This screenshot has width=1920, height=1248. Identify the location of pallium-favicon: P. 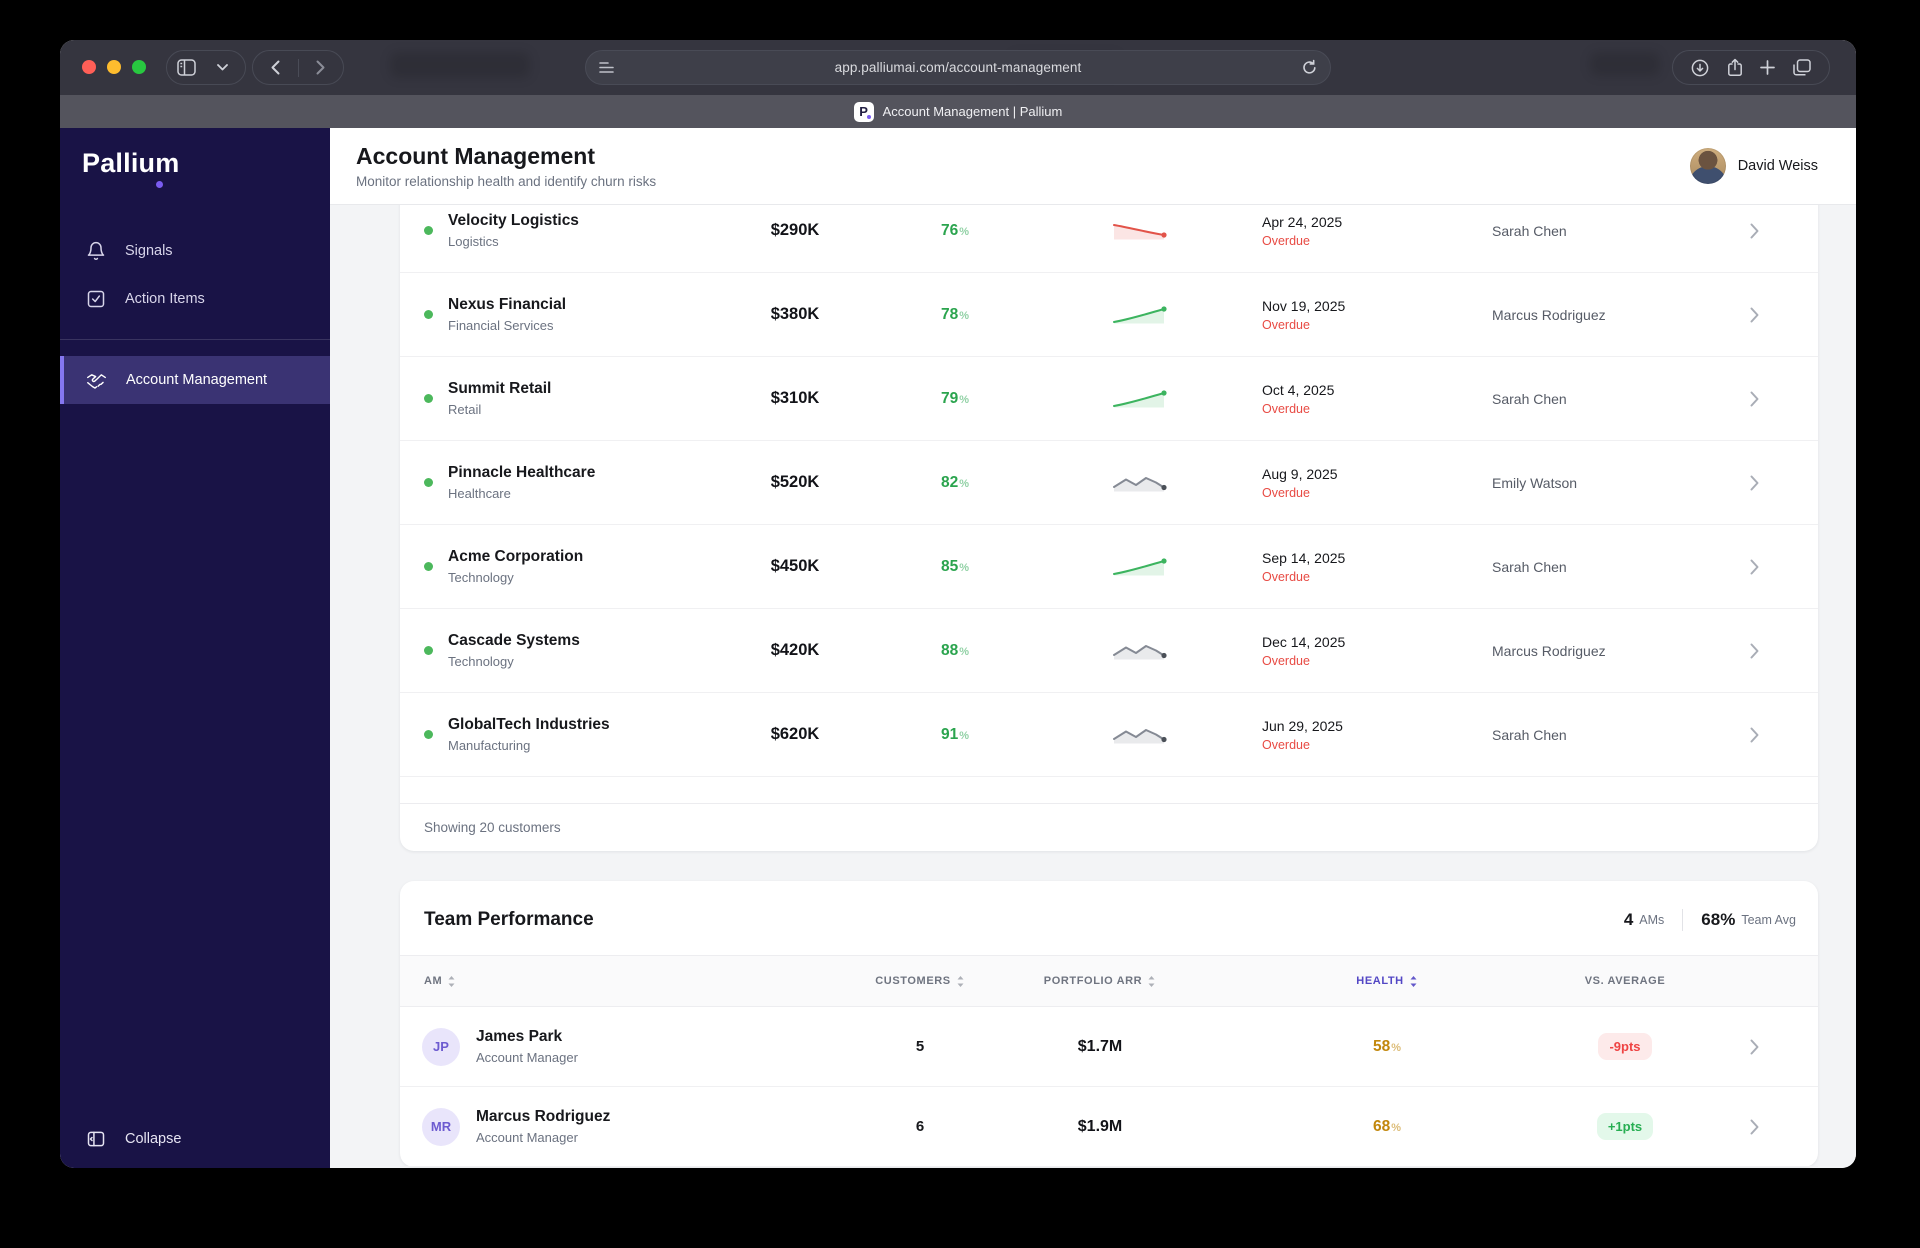
(863, 111).